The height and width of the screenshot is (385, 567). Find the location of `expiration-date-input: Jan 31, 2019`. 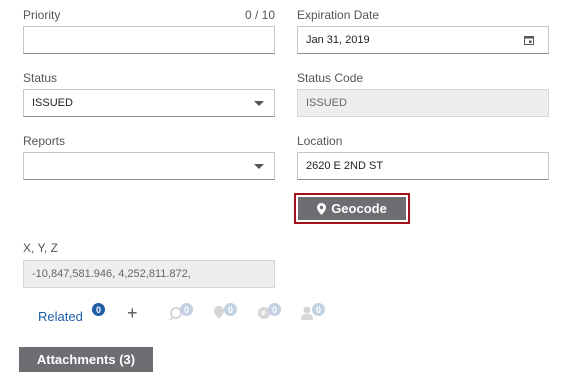

expiration-date-input: Jan 31, 2019 is located at coordinates (423, 40).